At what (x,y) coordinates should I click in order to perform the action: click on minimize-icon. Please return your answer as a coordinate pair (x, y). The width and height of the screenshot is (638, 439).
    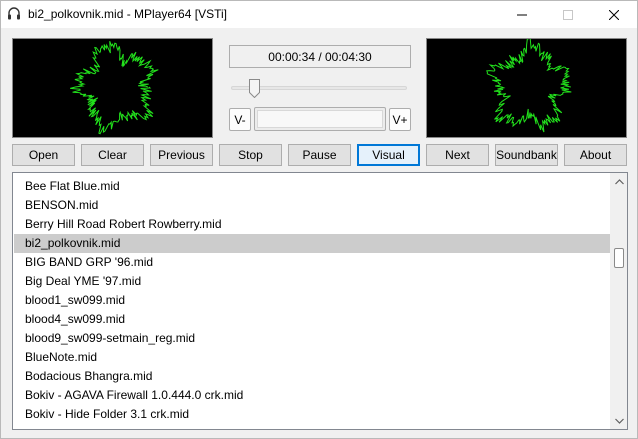
    Looking at the image, I should click on (522, 14).